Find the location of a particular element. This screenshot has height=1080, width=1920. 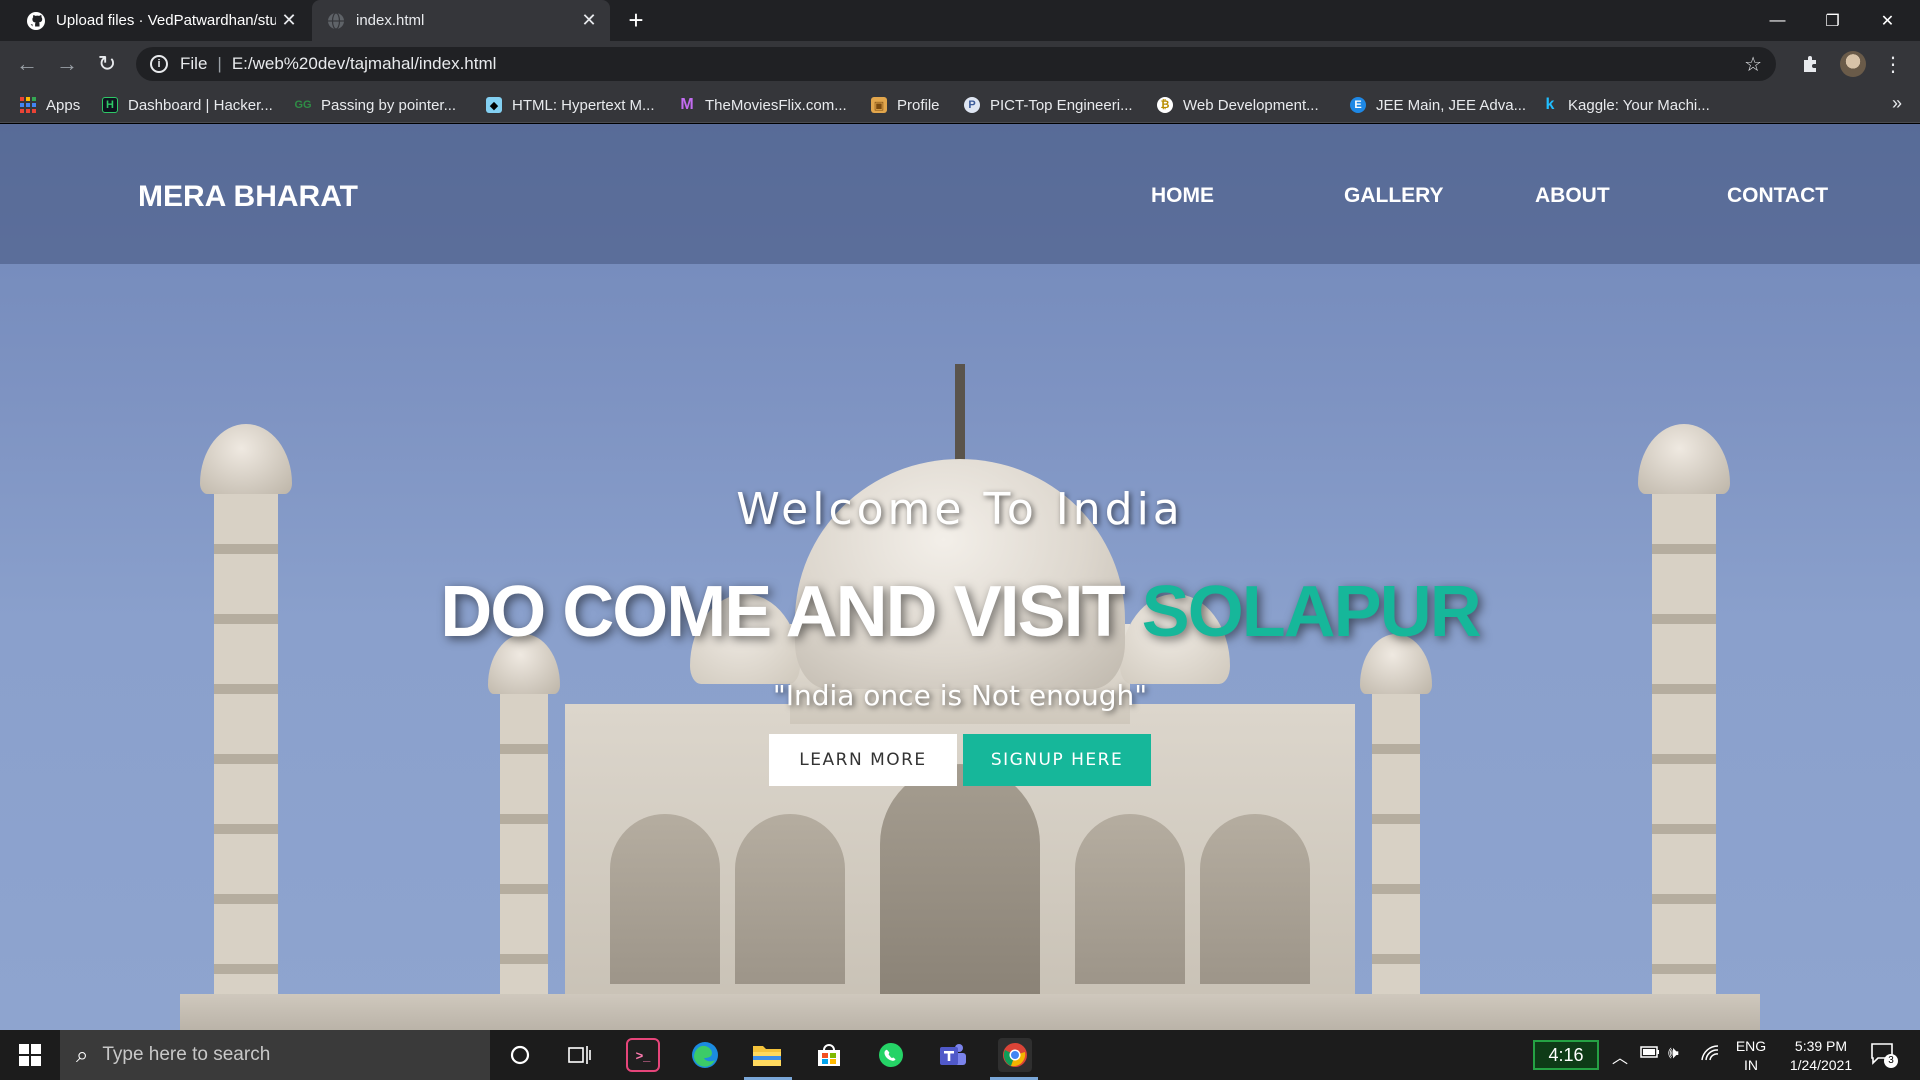

hero-headline-main: DO COME AND VISIT is located at coordinates (791, 612).